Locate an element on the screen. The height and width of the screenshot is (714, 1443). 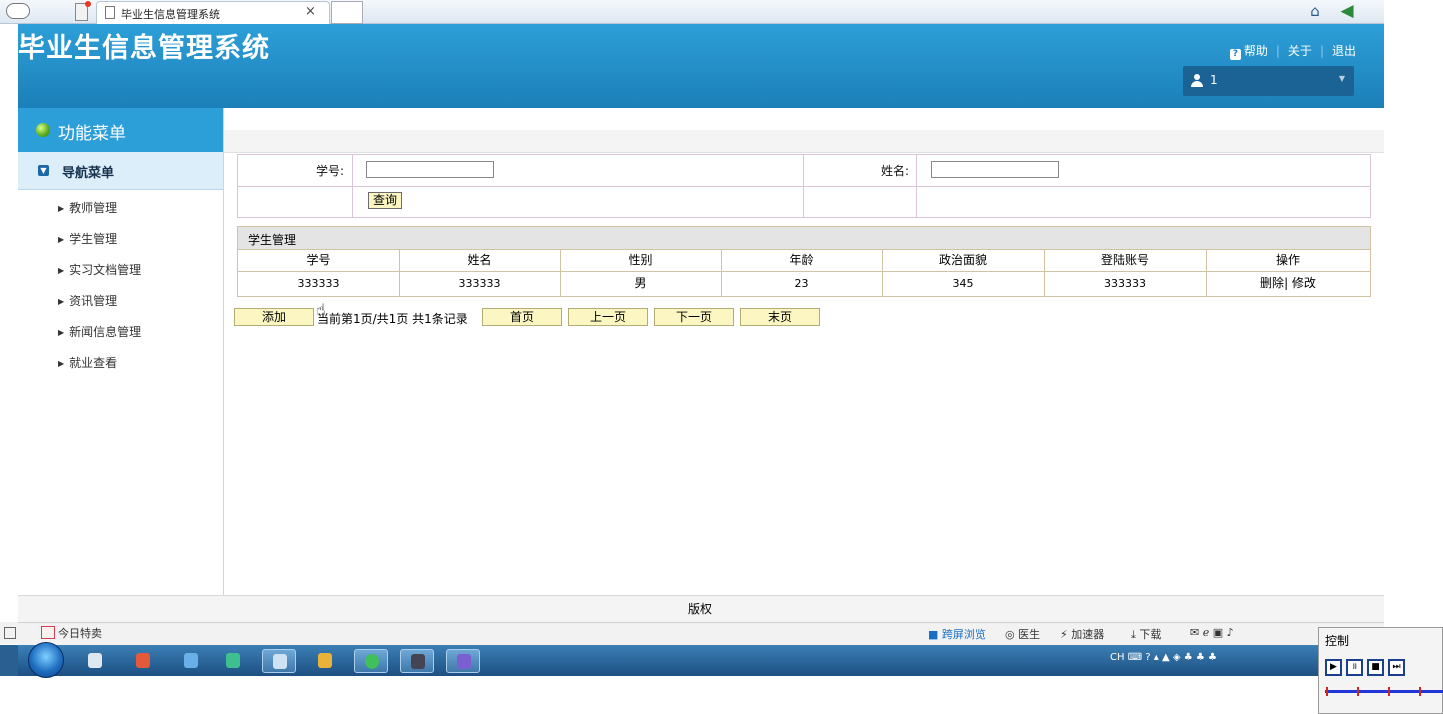
edit-link: 修改 is located at coordinates (1304, 283).